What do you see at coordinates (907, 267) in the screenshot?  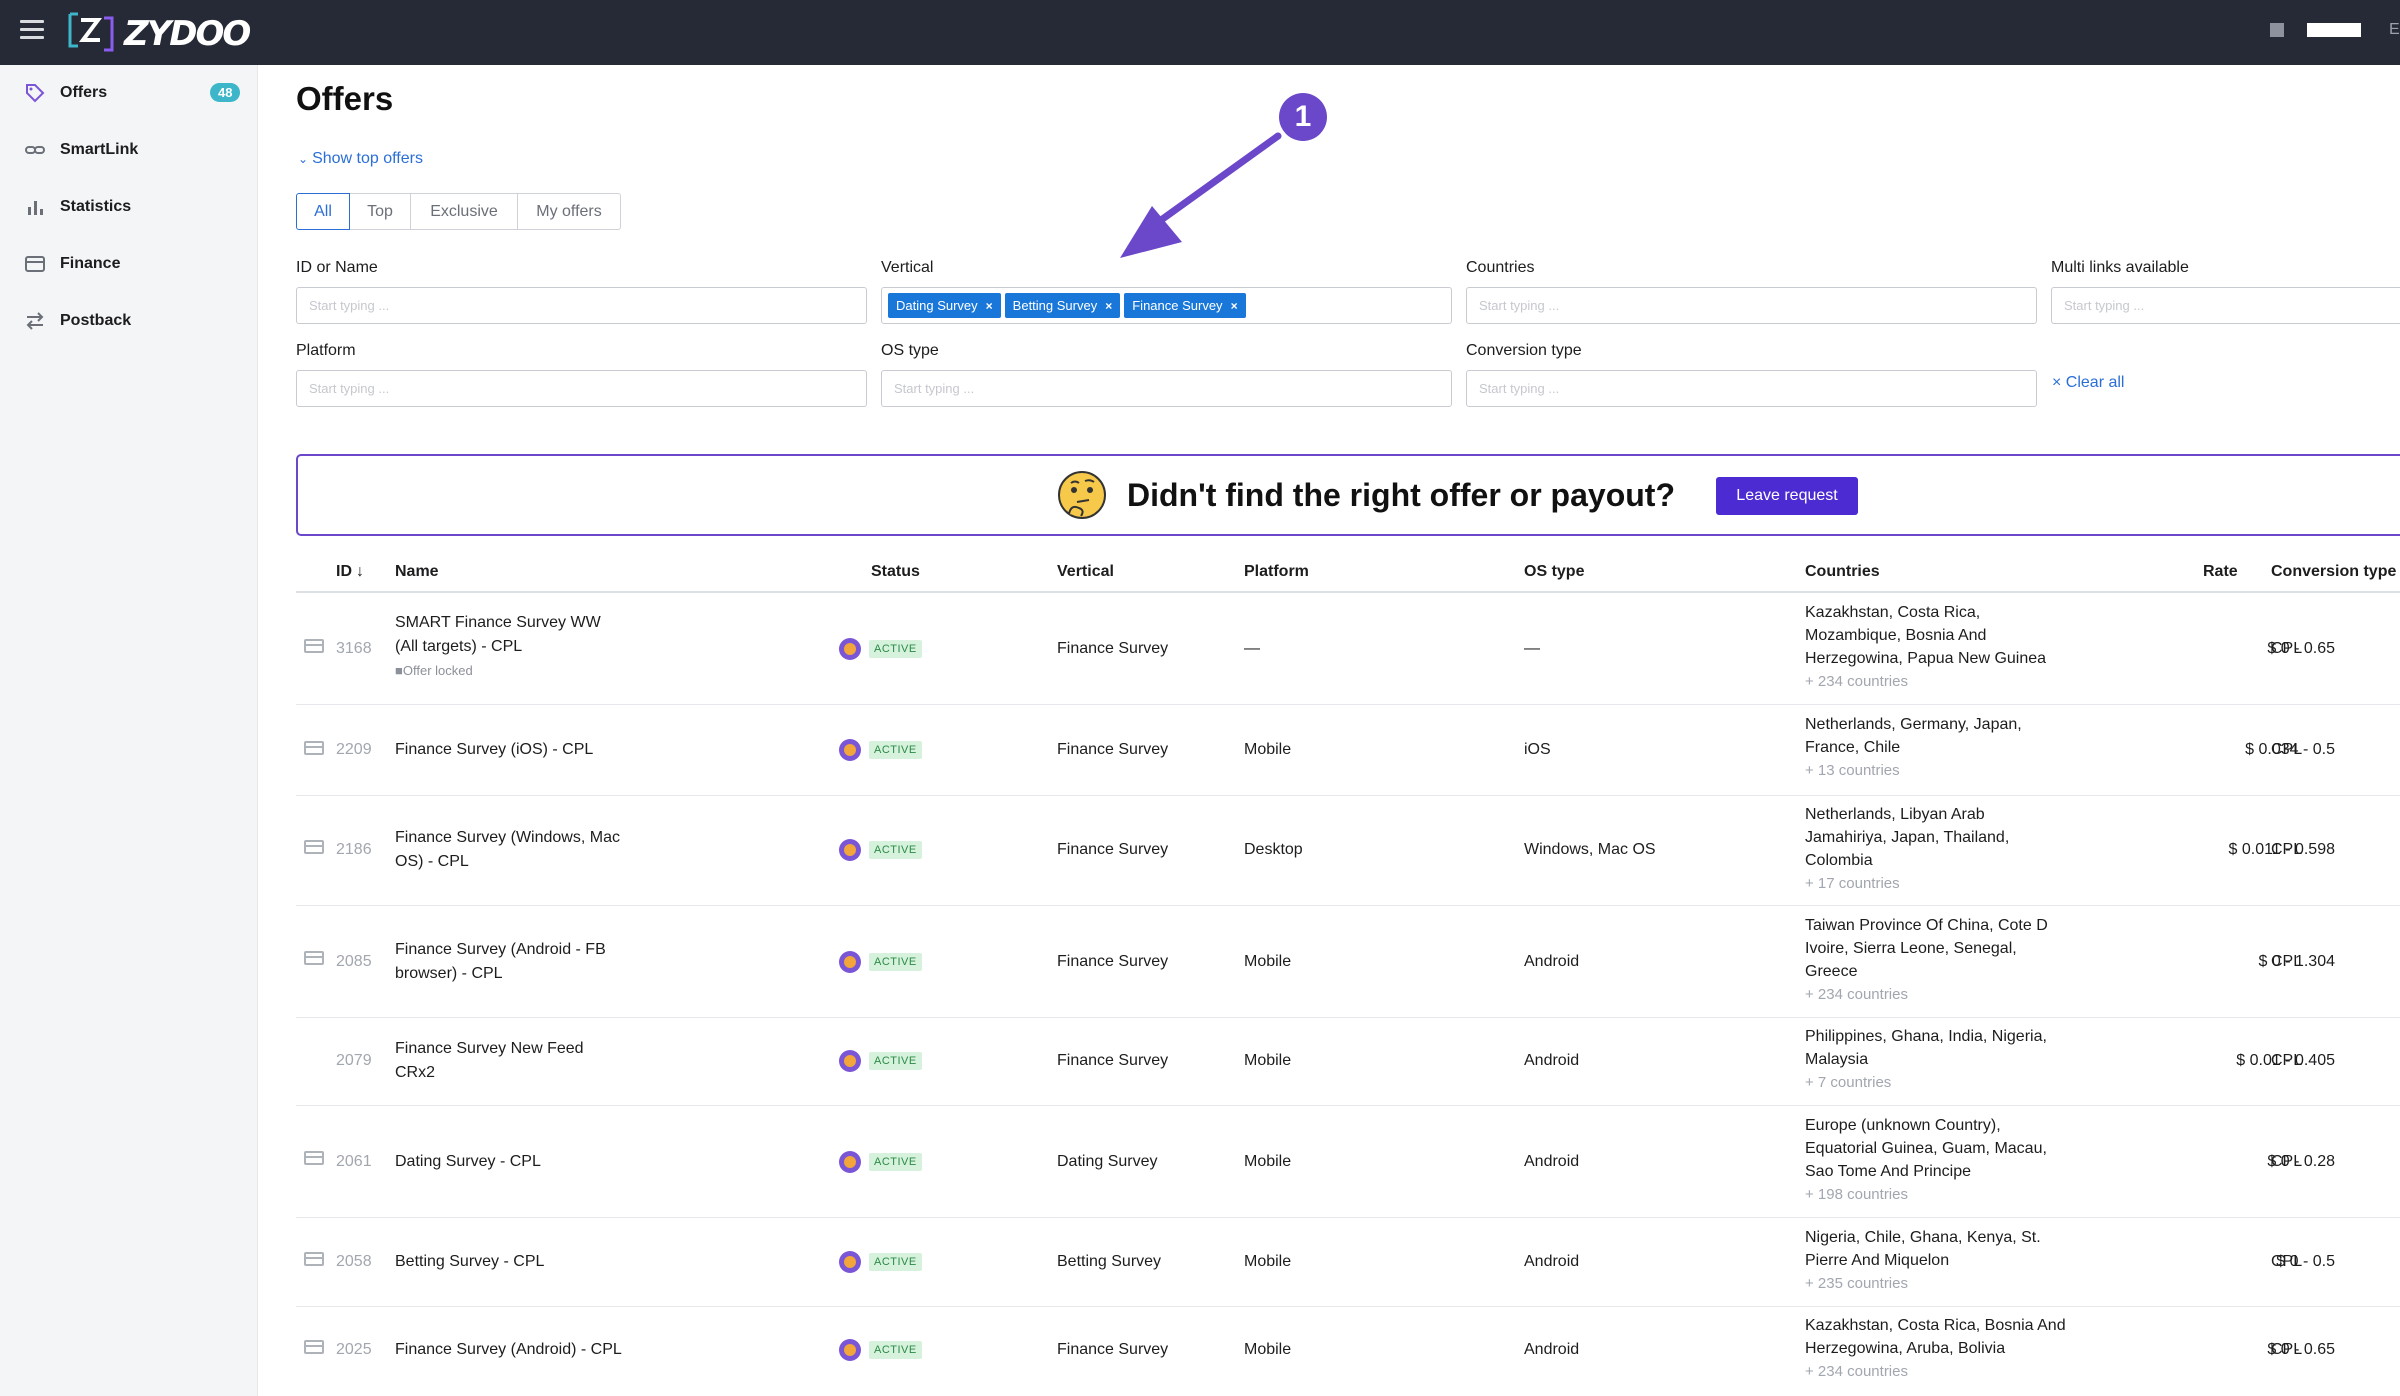 I see `vertical-label: Vertical` at bounding box center [907, 267].